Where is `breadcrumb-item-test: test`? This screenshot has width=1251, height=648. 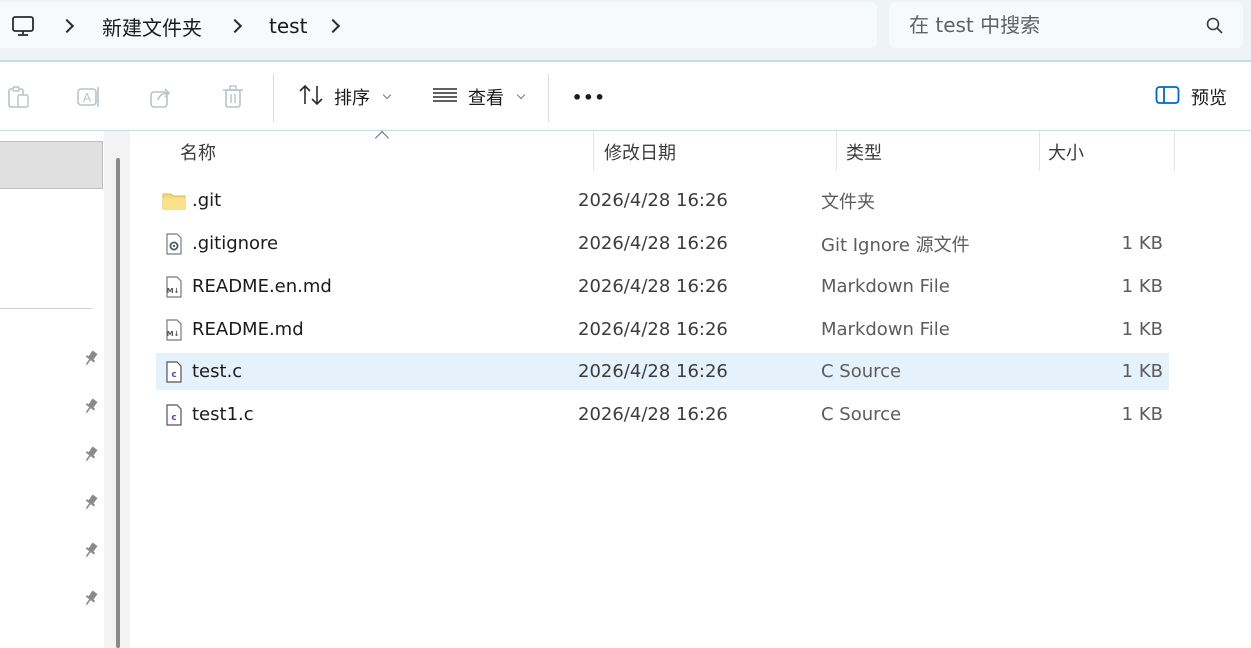 breadcrumb-item-test: test is located at coordinates (288, 26).